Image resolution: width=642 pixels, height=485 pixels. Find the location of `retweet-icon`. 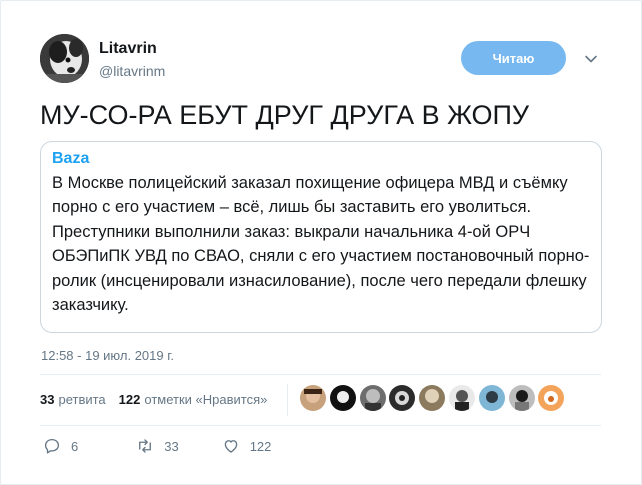

retweet-icon is located at coordinates (145, 446).